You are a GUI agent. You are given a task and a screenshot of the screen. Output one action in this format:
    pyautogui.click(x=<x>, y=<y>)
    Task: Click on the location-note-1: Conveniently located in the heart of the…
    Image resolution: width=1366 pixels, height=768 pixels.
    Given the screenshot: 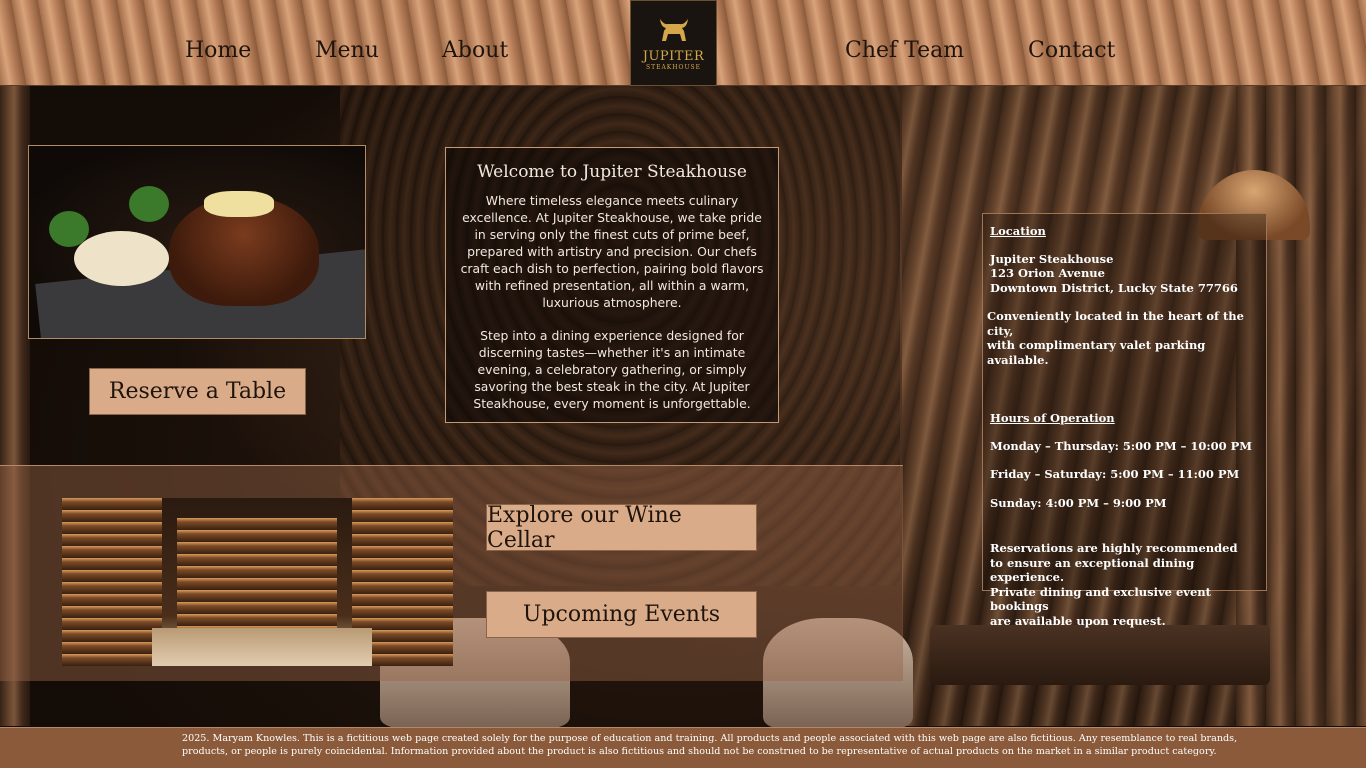 What is the action you would take?
    pyautogui.click(x=1115, y=323)
    